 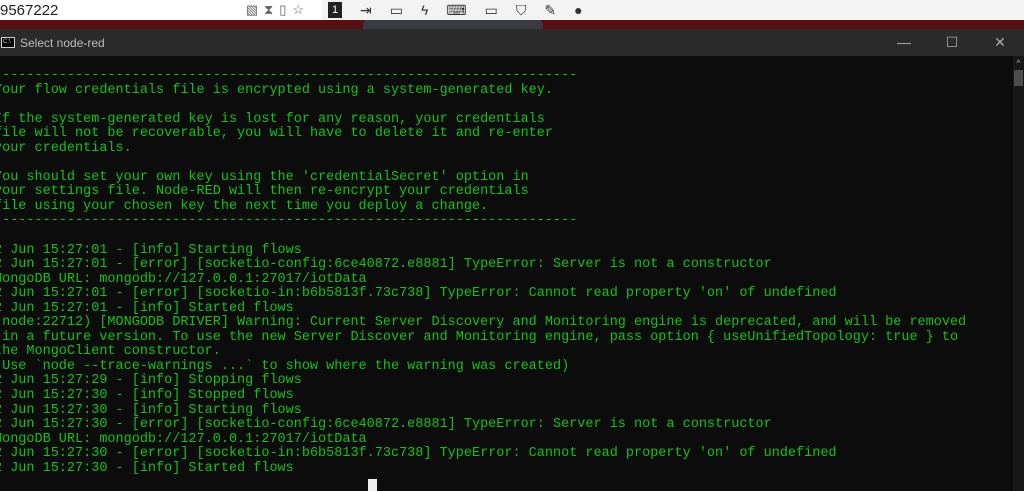 I want to click on page-number-icon: 1, so click(x=335, y=10).